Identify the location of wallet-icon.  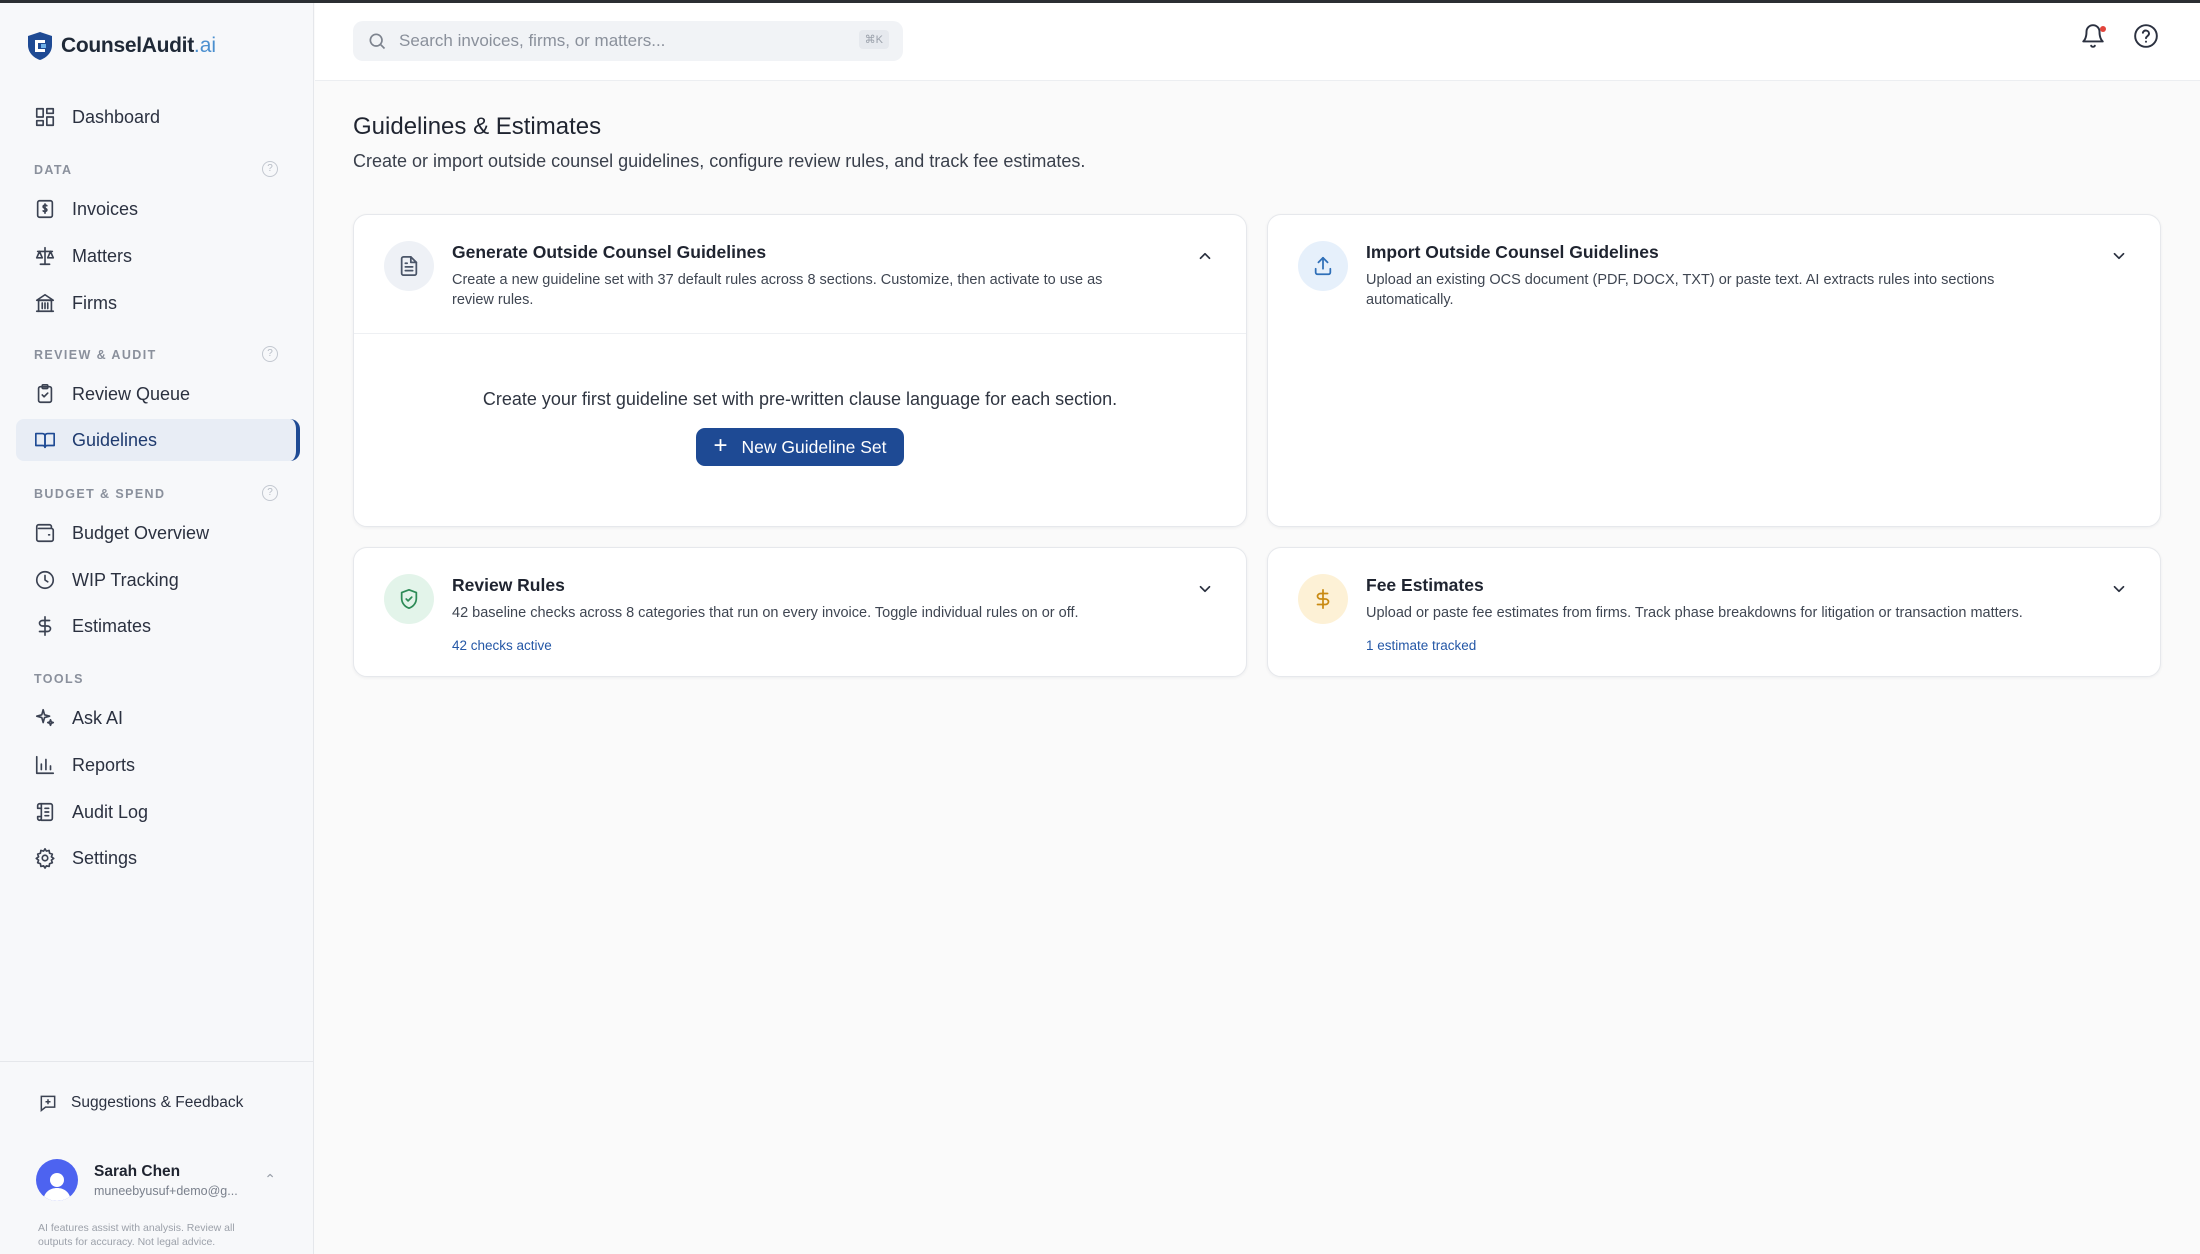
(45, 533).